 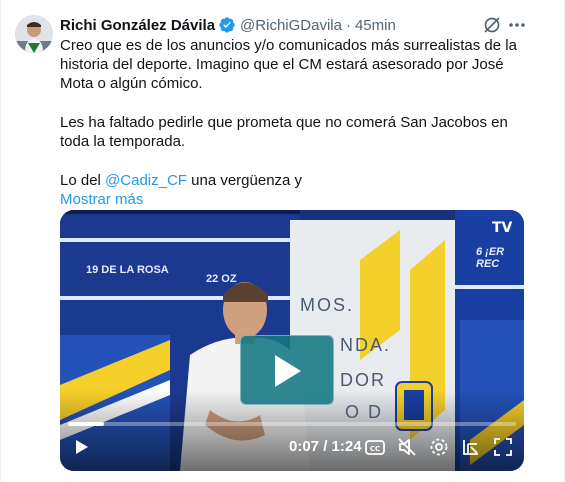 What do you see at coordinates (292, 424) in the screenshot?
I see `progress-bar` at bounding box center [292, 424].